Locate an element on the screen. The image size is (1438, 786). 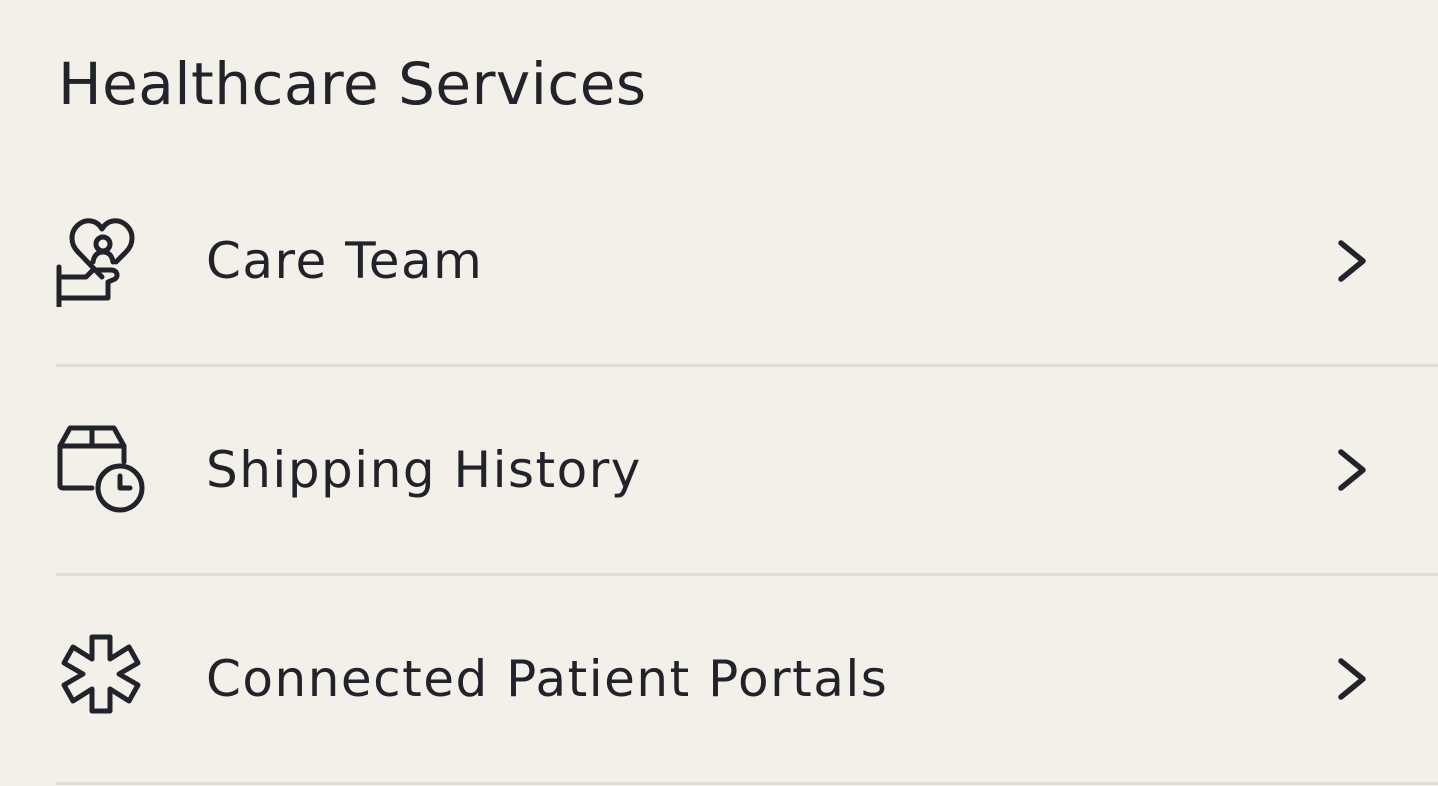
list-item-label: Shipping History is located at coordinates (424, 470).